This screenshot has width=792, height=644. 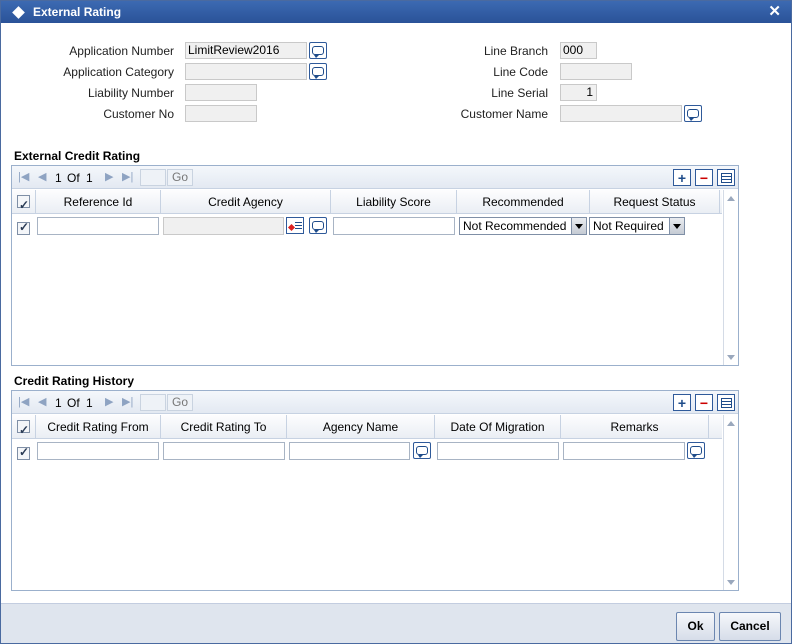 I want to click on customer-name-lov-button, so click(x=693, y=113).